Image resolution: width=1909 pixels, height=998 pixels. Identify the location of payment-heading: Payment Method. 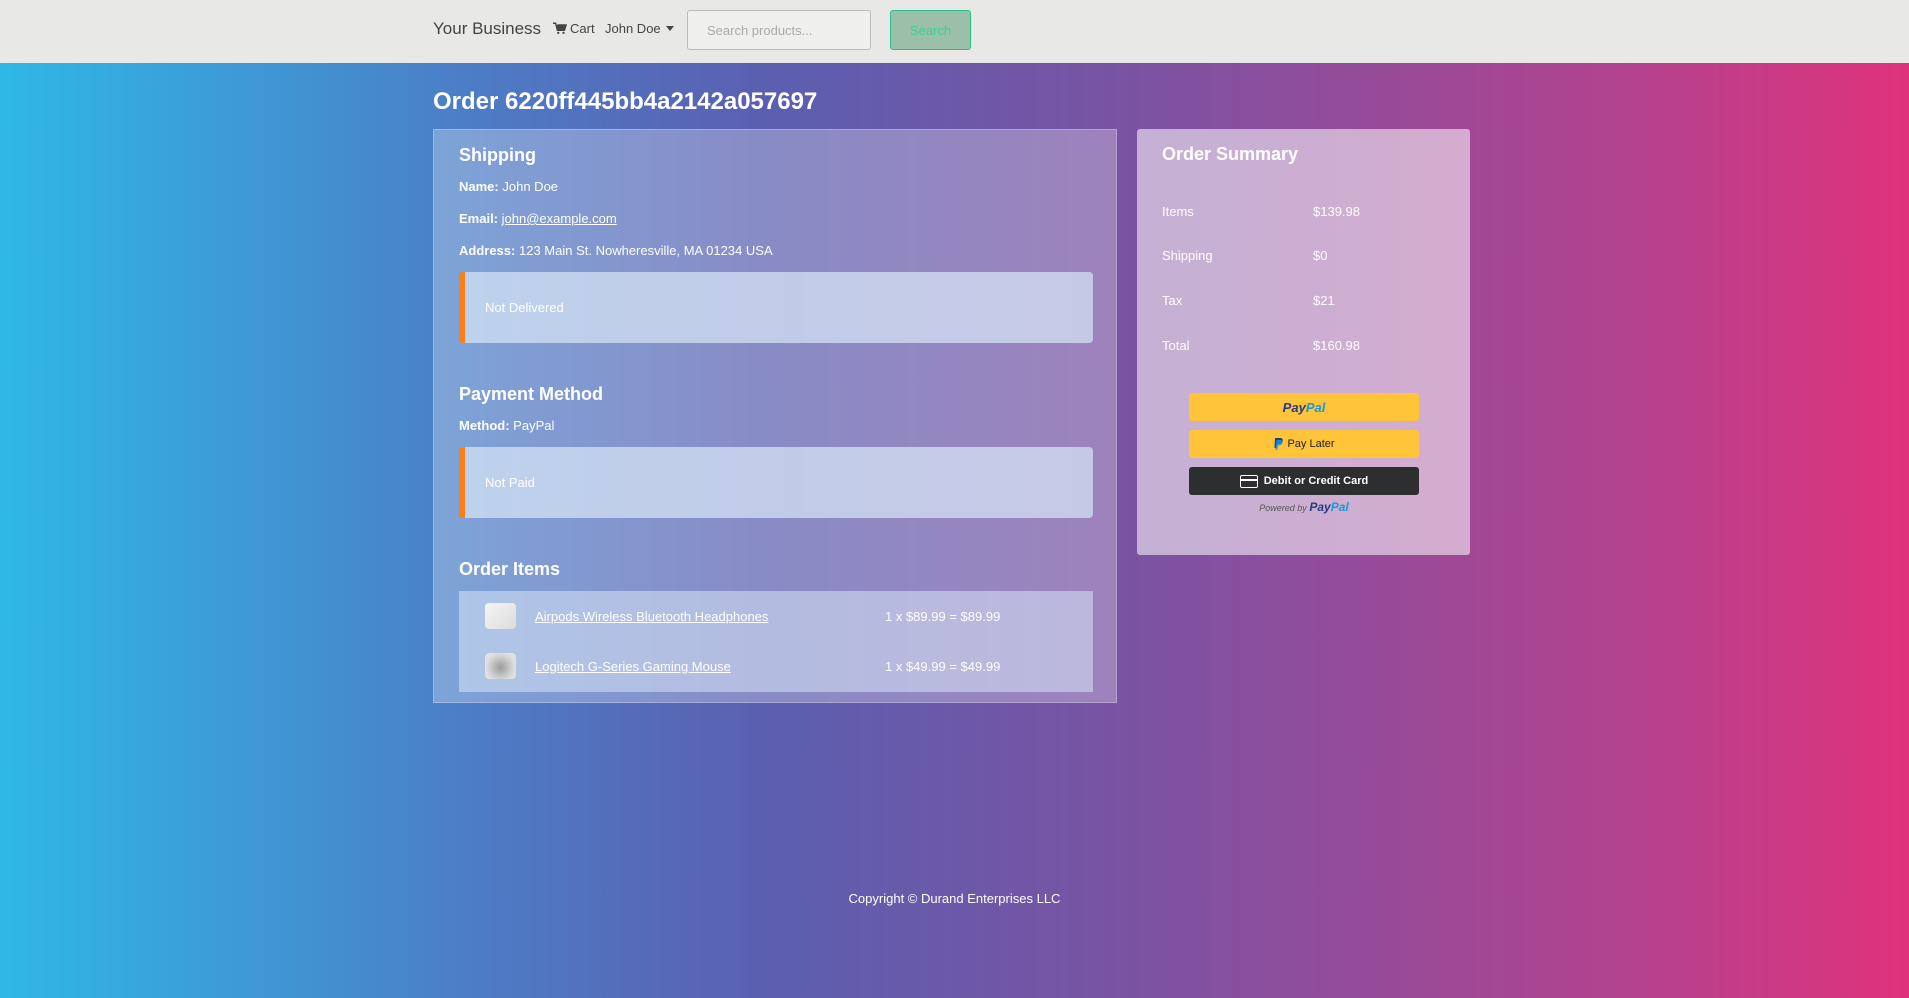
(531, 394).